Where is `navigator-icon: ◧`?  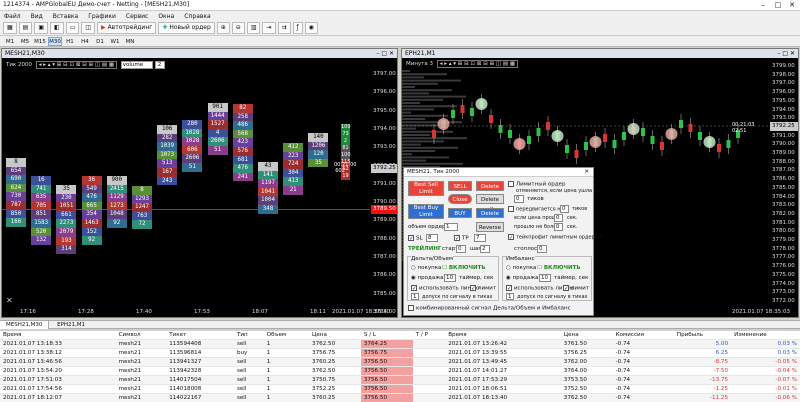 navigator-icon: ◧ is located at coordinates (57, 28).